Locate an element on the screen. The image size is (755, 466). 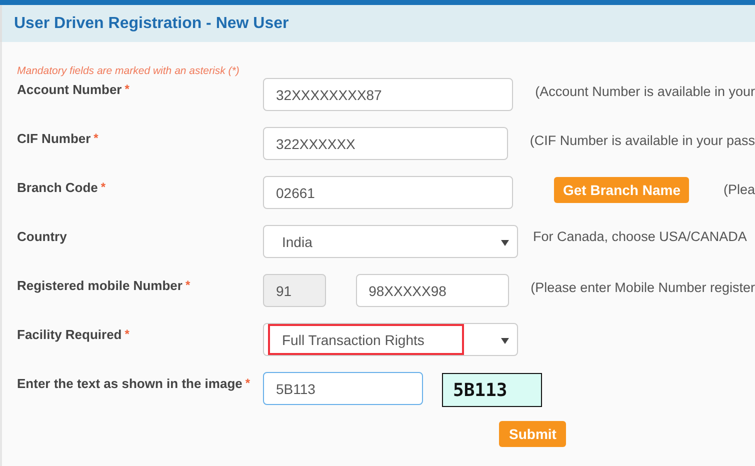
input-field: 322XXXXXX is located at coordinates (385, 143).